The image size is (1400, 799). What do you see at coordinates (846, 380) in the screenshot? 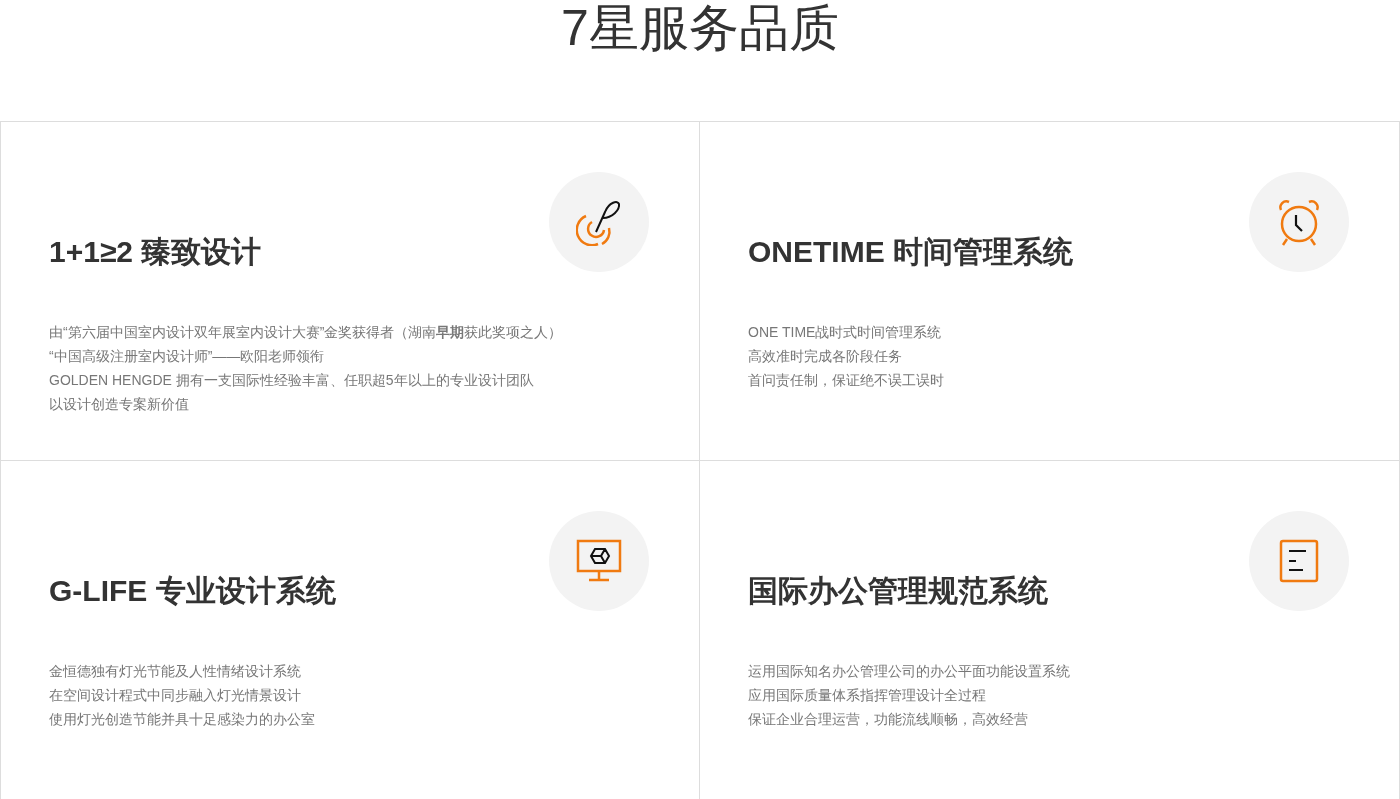
I see `description-line: 首问责任制，保证绝不误工误时` at bounding box center [846, 380].